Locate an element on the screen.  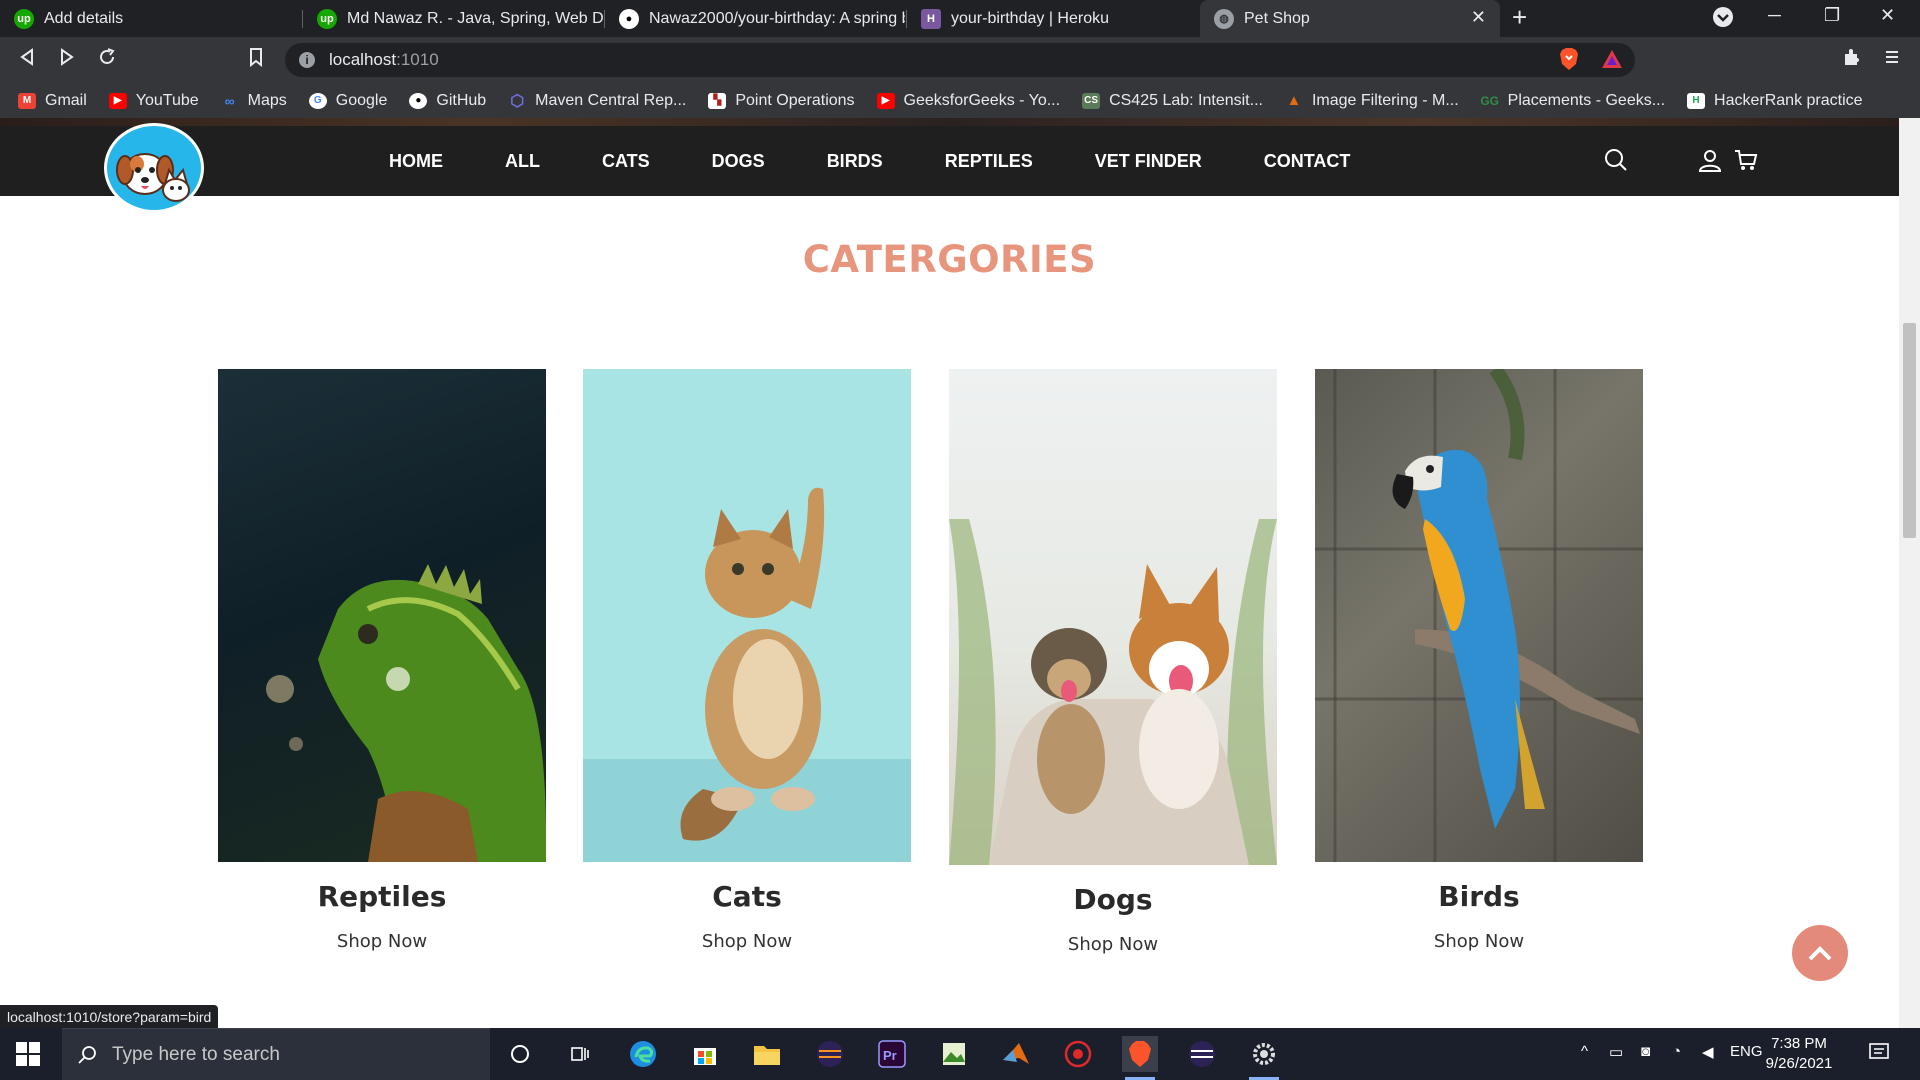
reload-icon is located at coordinates (107, 60).